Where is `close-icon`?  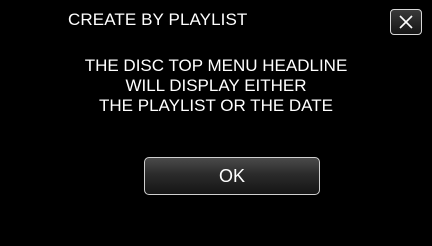 close-icon is located at coordinates (406, 22).